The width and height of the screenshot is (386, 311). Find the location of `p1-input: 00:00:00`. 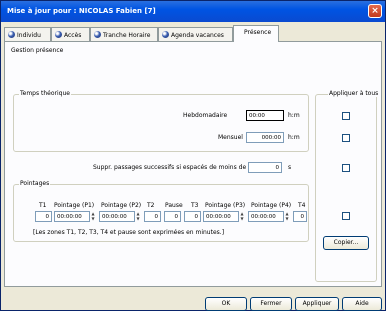

p1-input: 00:00:00 is located at coordinates (72, 216).